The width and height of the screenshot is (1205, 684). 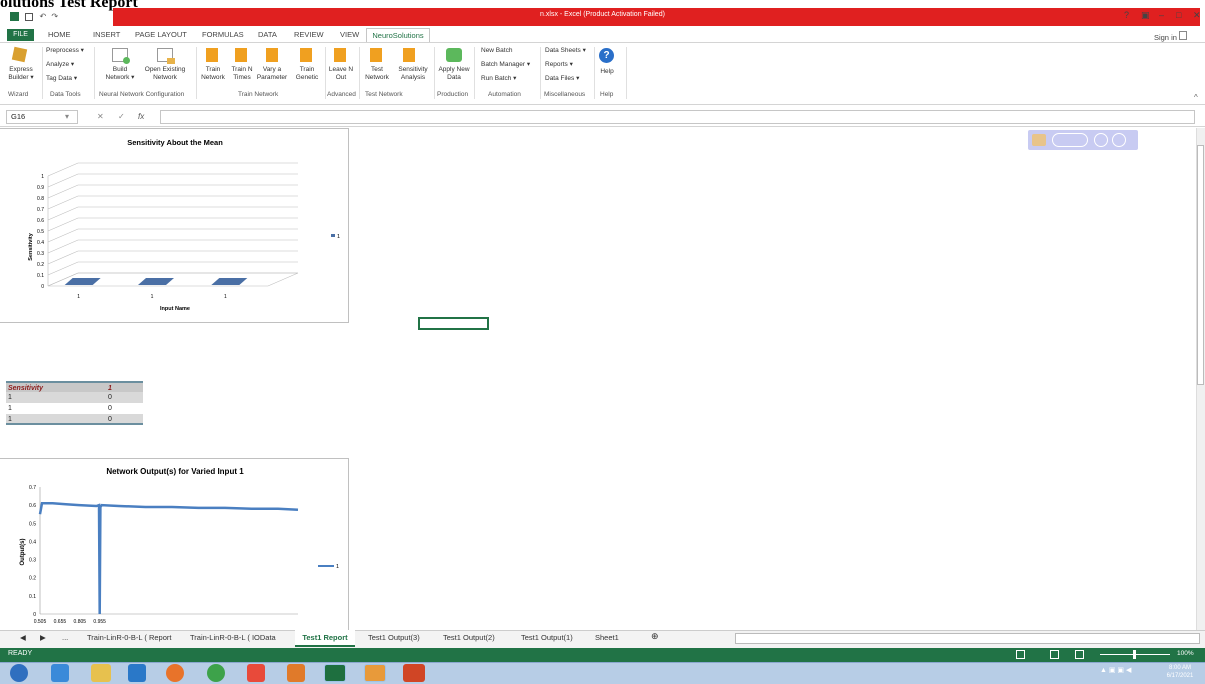 I want to click on horizontal-scrollbar, so click(x=967, y=638).